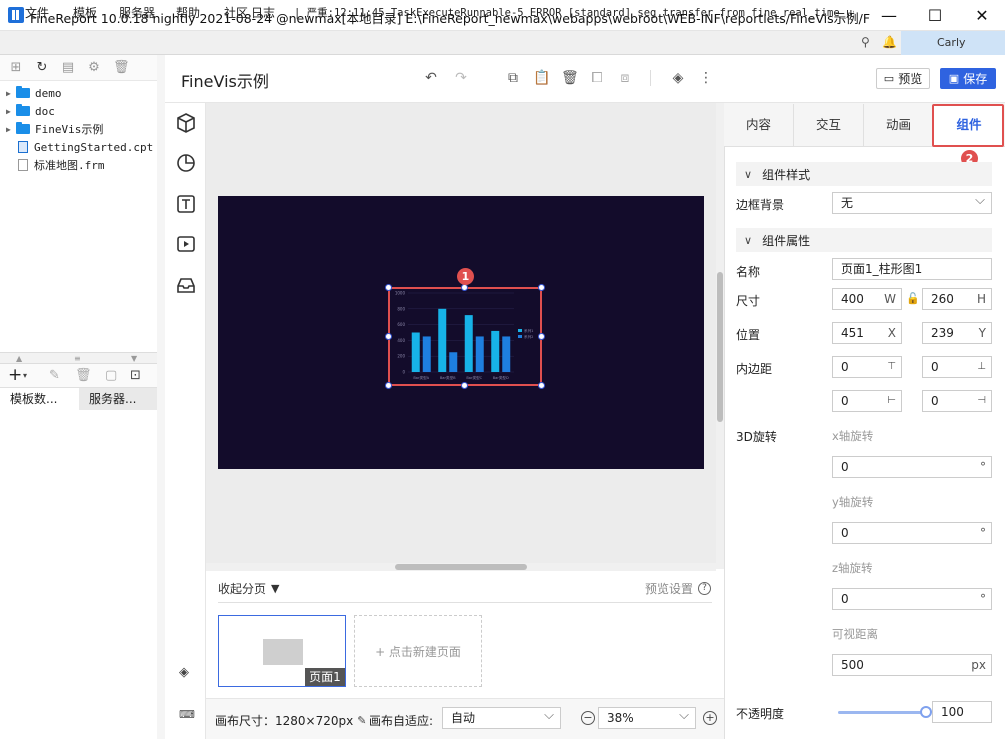 Image resolution: width=1005 pixels, height=739 pixels. Describe the element at coordinates (188, 12) in the screenshot. I see `menu-help: 帮助` at that location.